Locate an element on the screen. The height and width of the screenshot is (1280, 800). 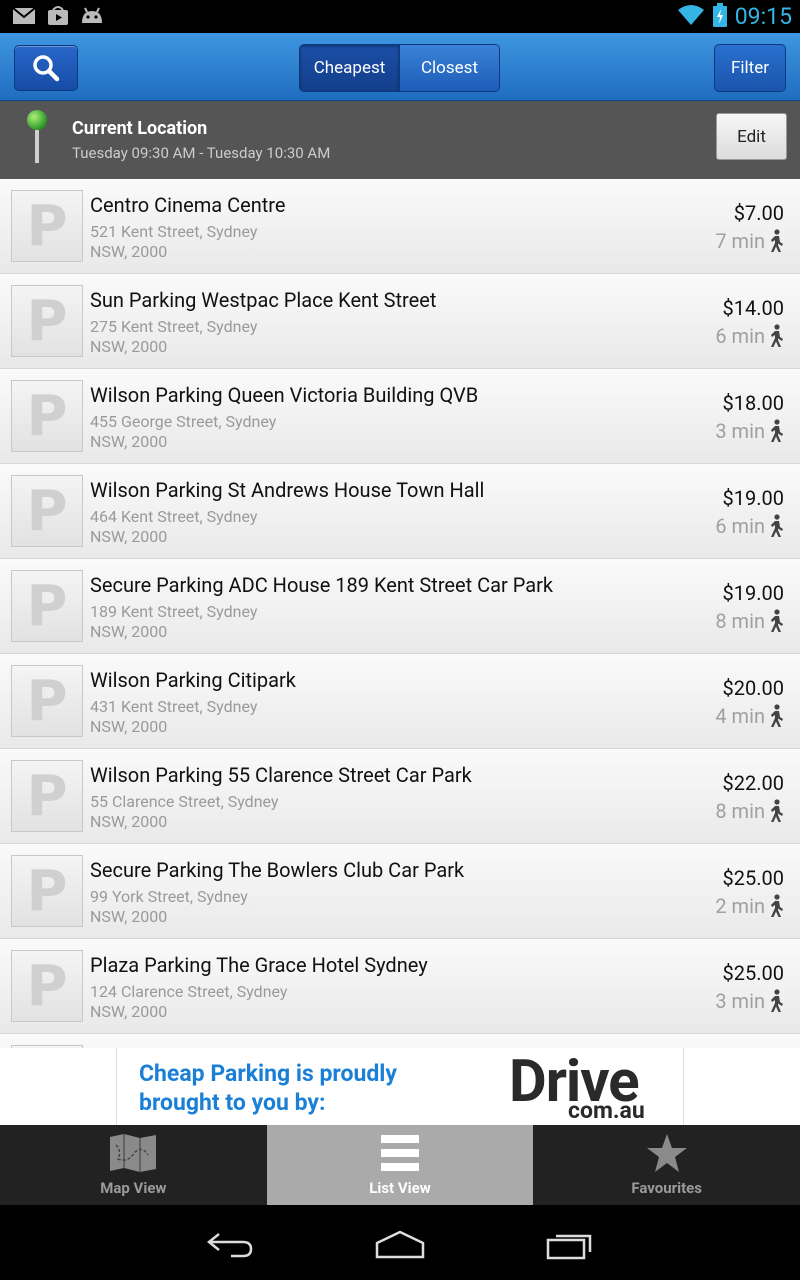
walking-time-text: 6 min is located at coordinates (740, 526).